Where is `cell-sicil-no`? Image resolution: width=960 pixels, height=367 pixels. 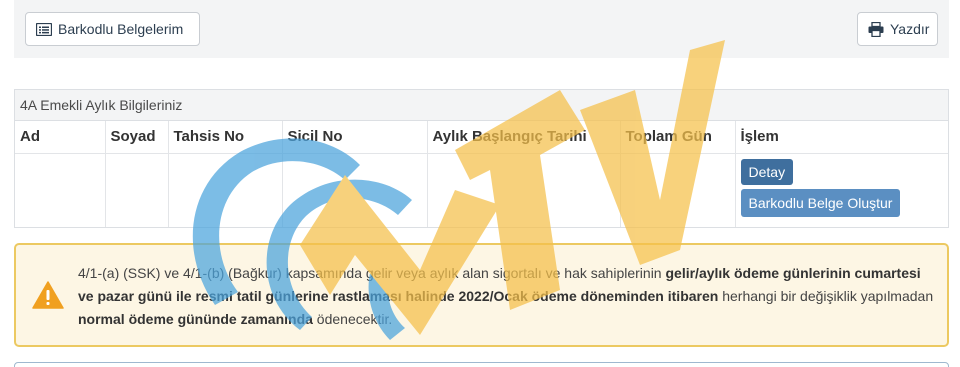
cell-sicil-no is located at coordinates (355, 190).